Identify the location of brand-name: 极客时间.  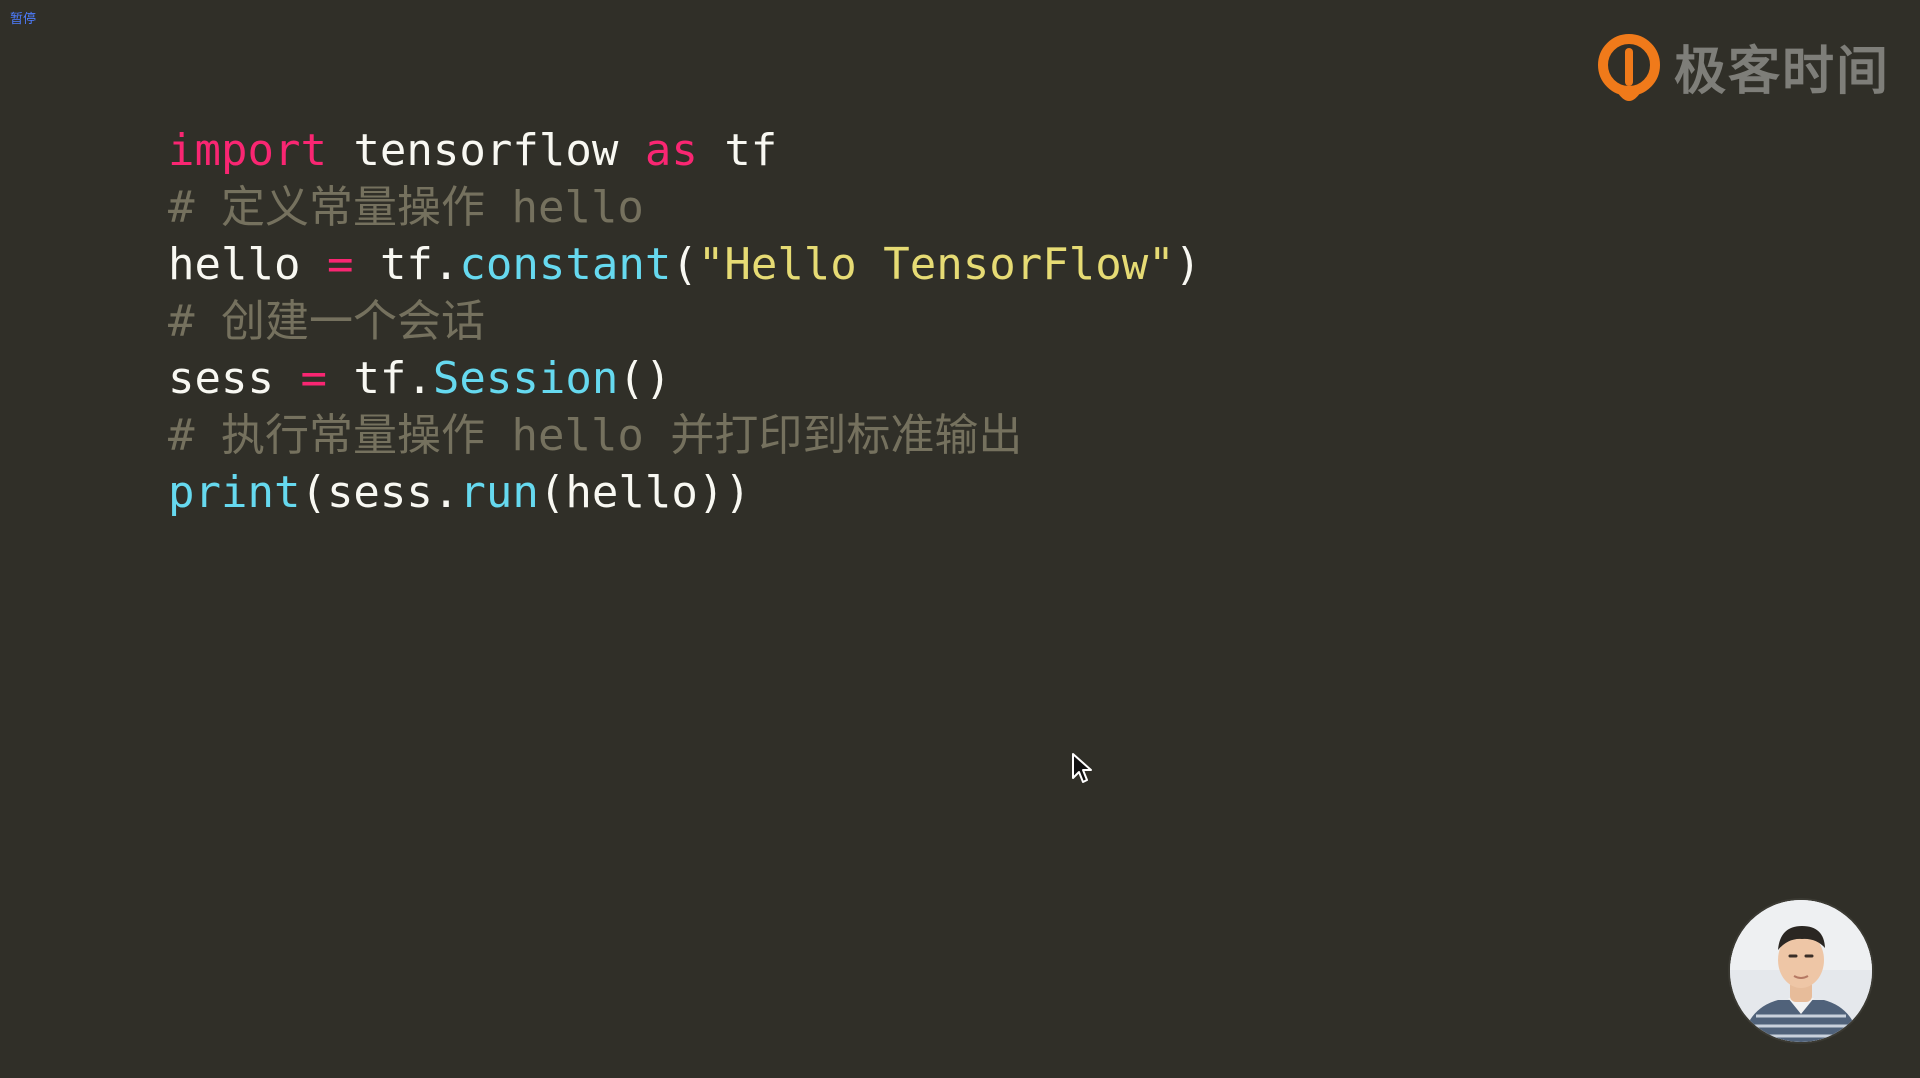
(1782, 72).